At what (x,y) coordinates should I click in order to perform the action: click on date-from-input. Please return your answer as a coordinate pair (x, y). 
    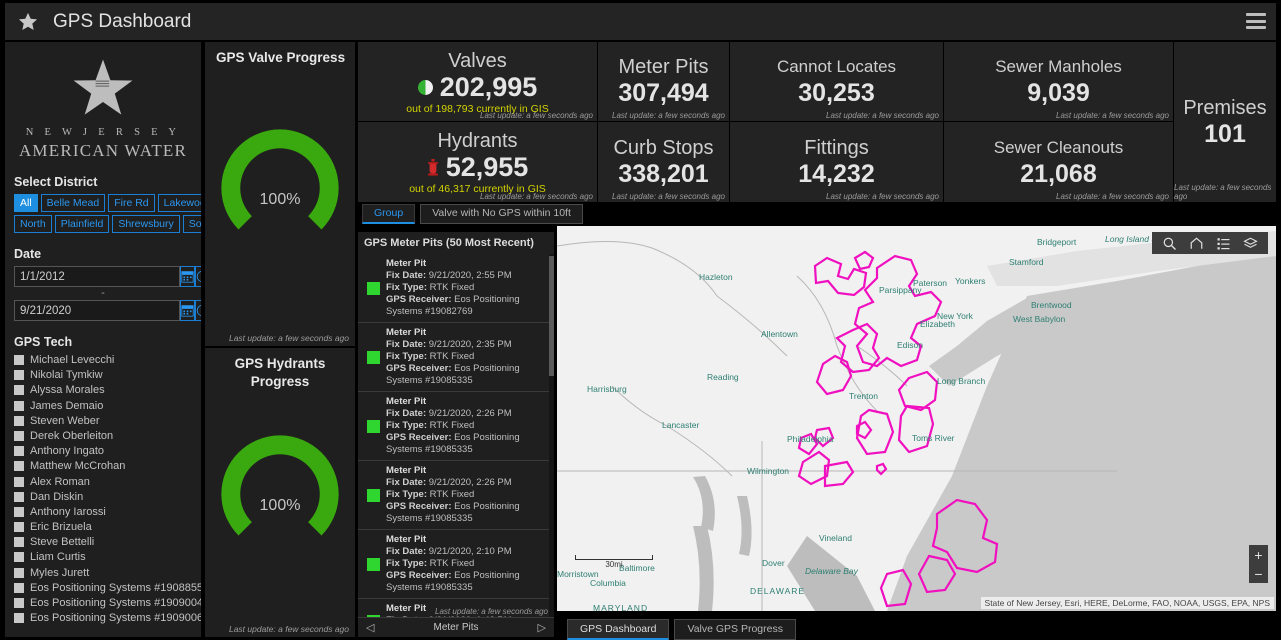
    Looking at the image, I should click on (97, 276).